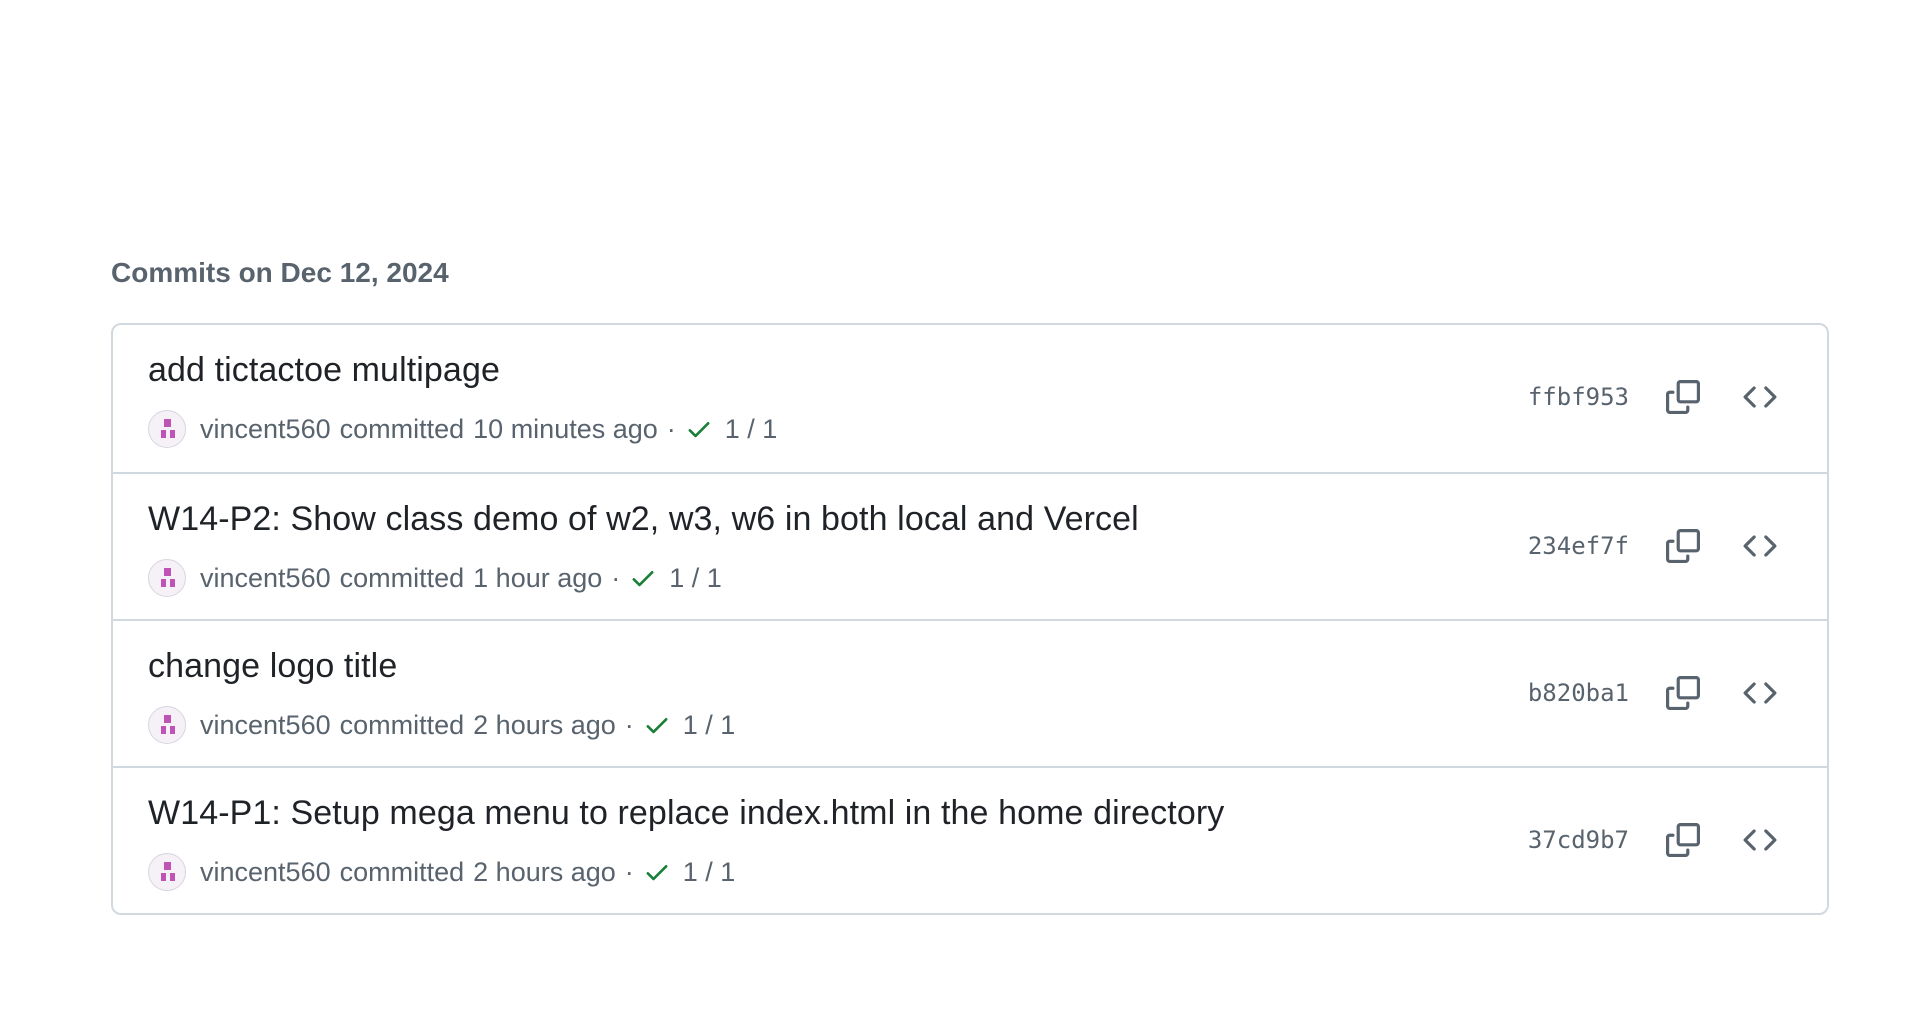 This screenshot has height=1030, width=1920. I want to click on commit-title-link: change logo title, so click(272, 666).